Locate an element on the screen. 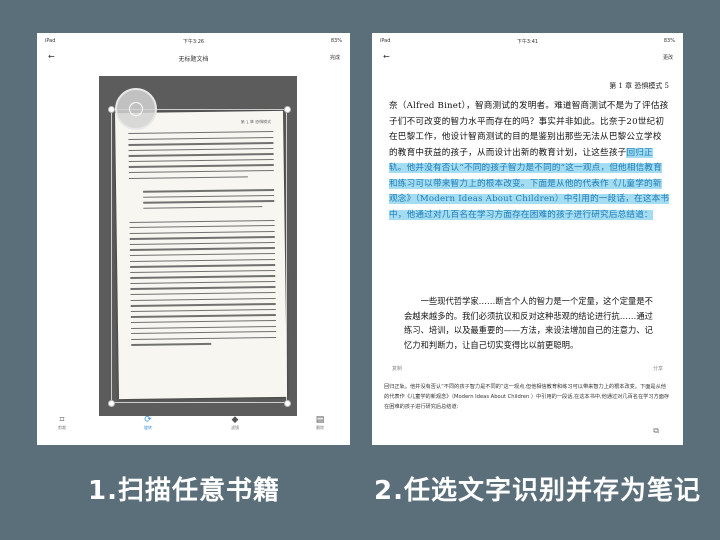  filter-tool: ◆ 滤镜 is located at coordinates (235, 423).